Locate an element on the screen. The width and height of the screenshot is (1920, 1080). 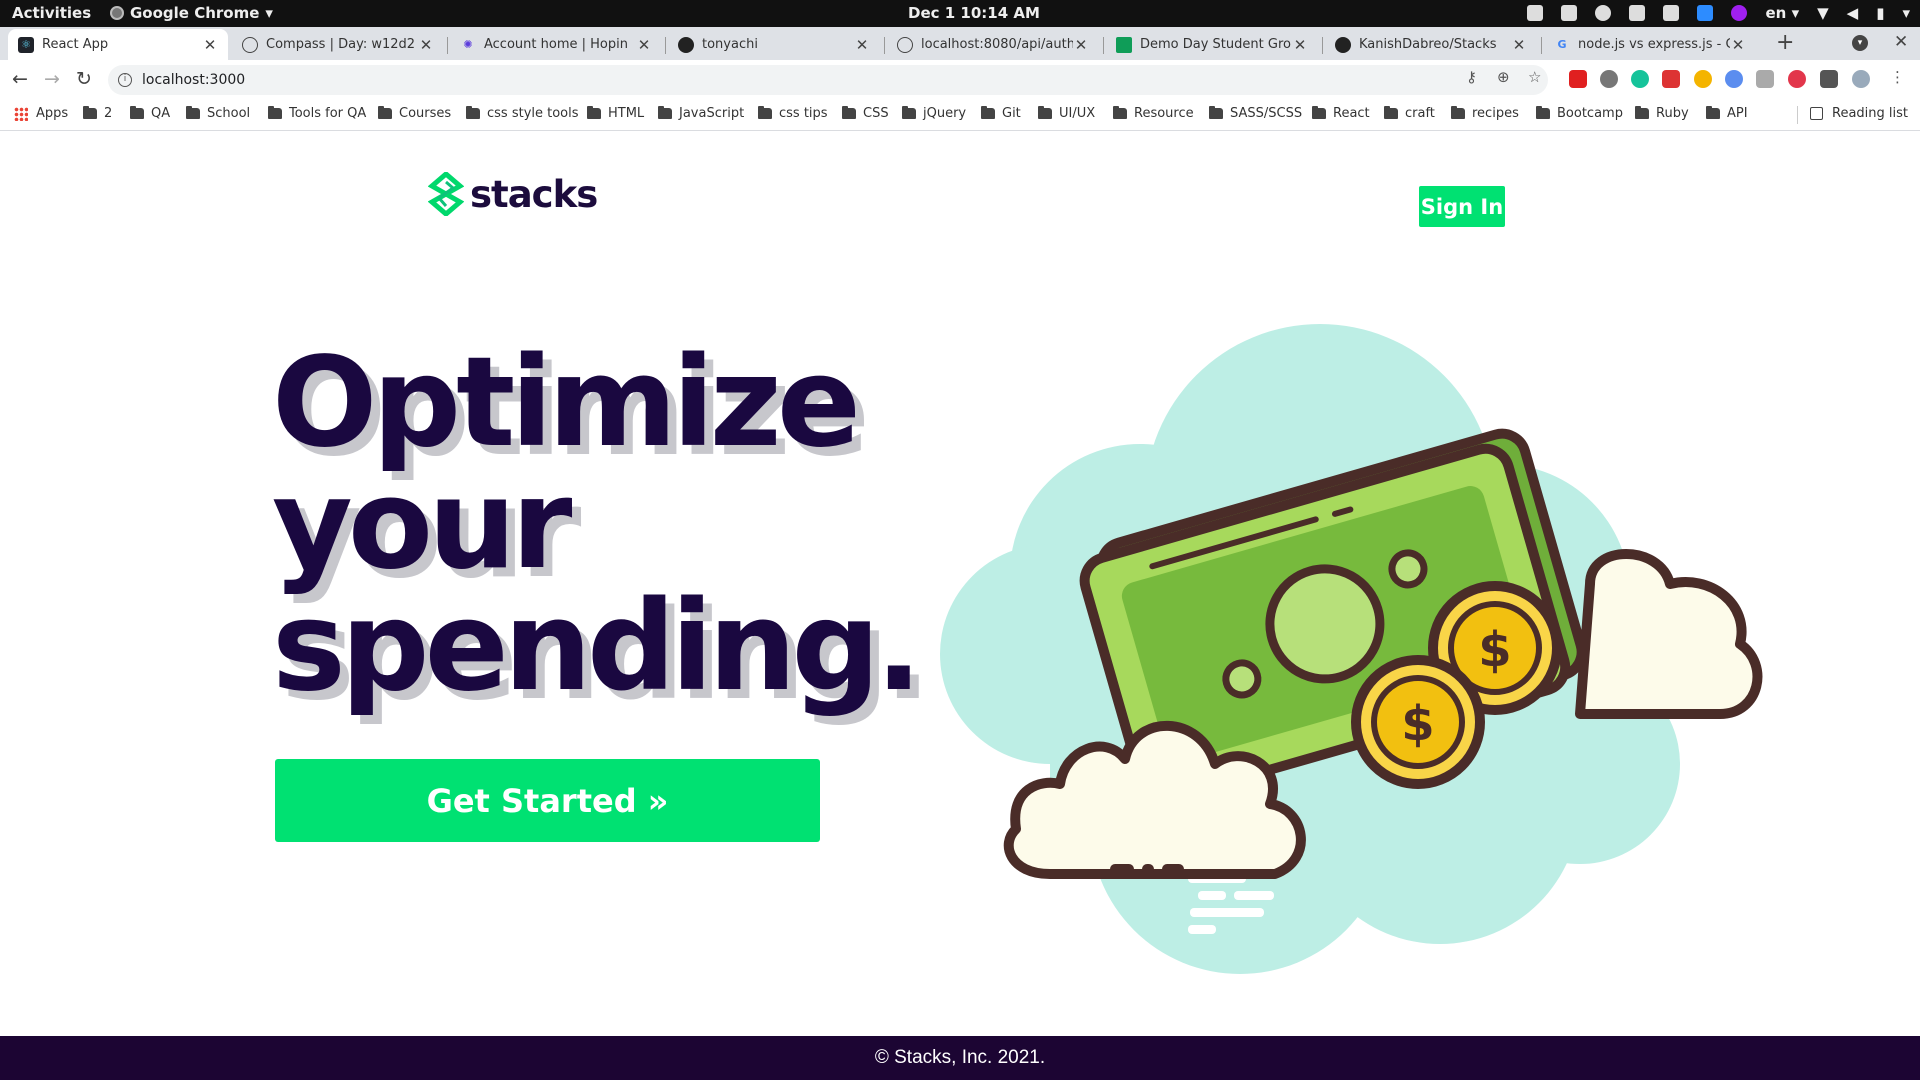
bookmark-folder: HTML is located at coordinates (615, 113).